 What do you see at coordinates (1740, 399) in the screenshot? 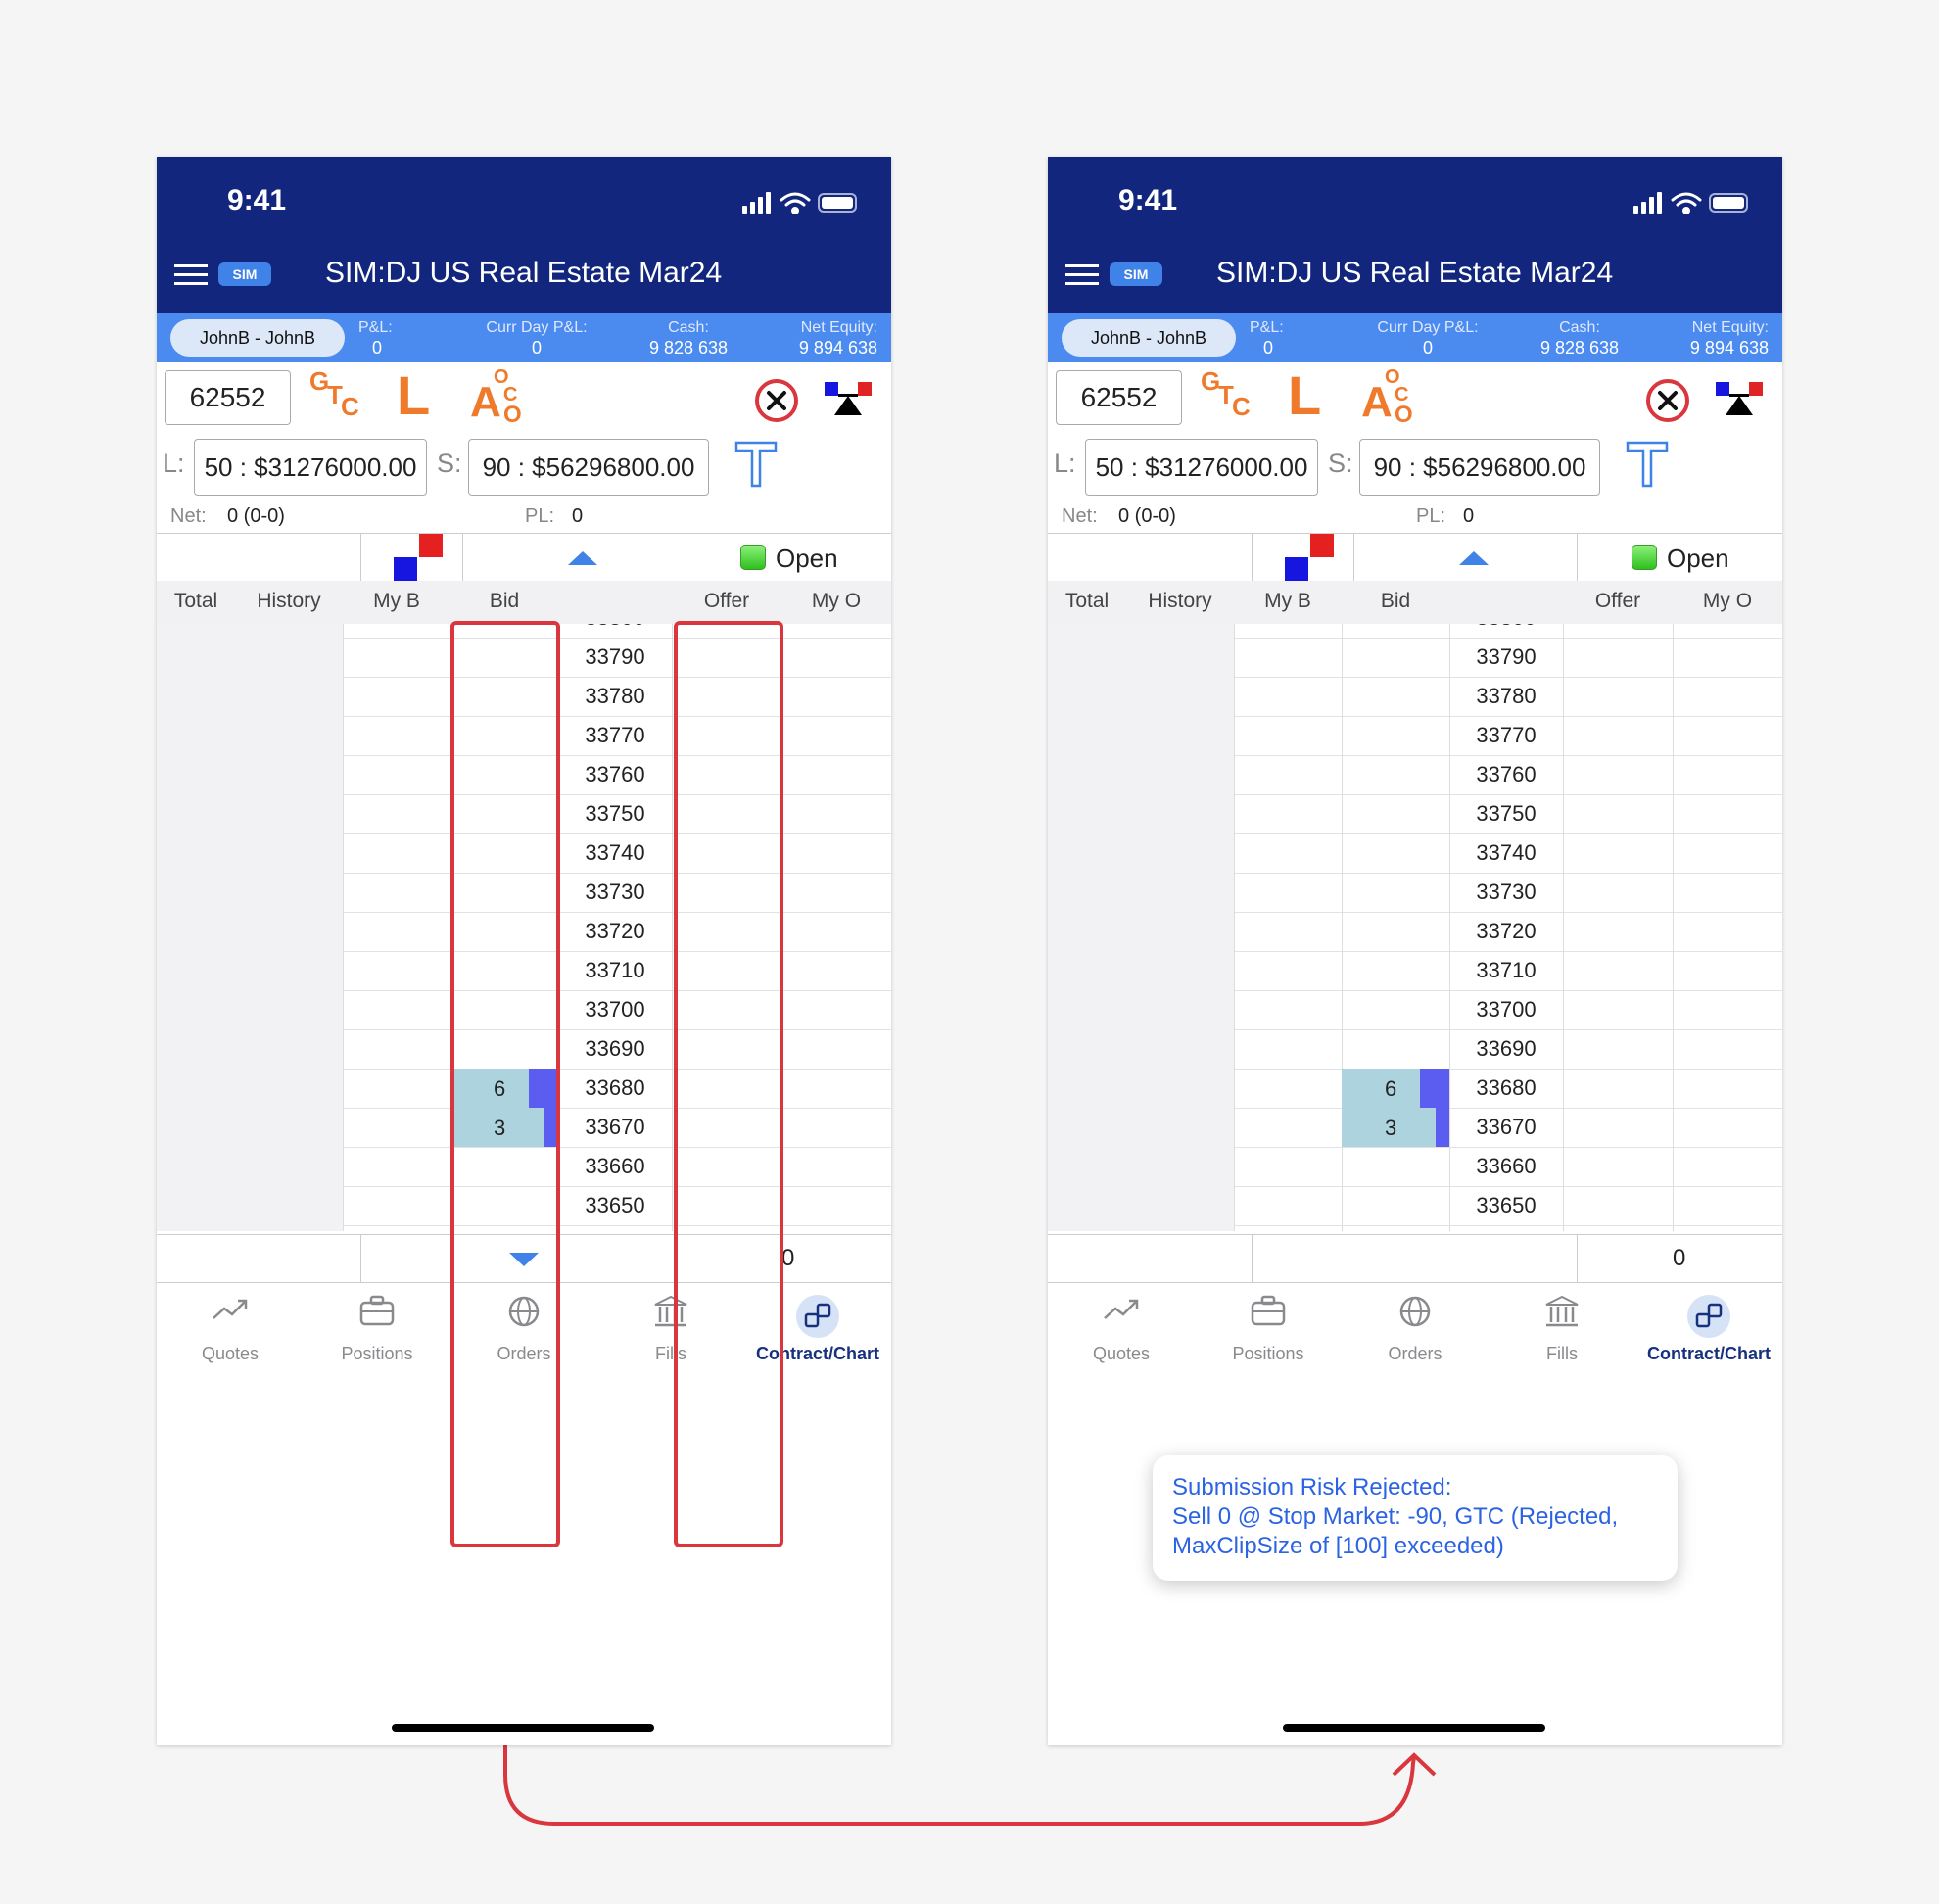
I see `flatten-position-icon` at bounding box center [1740, 399].